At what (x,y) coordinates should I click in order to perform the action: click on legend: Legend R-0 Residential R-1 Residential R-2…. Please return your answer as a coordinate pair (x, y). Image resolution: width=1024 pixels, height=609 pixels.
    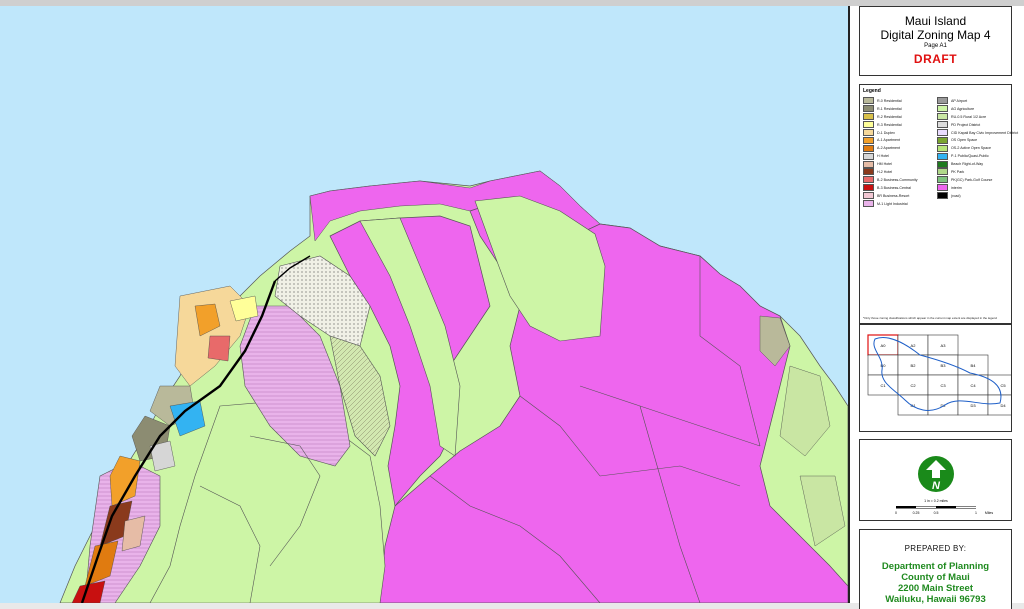
    Looking at the image, I should click on (938, 204).